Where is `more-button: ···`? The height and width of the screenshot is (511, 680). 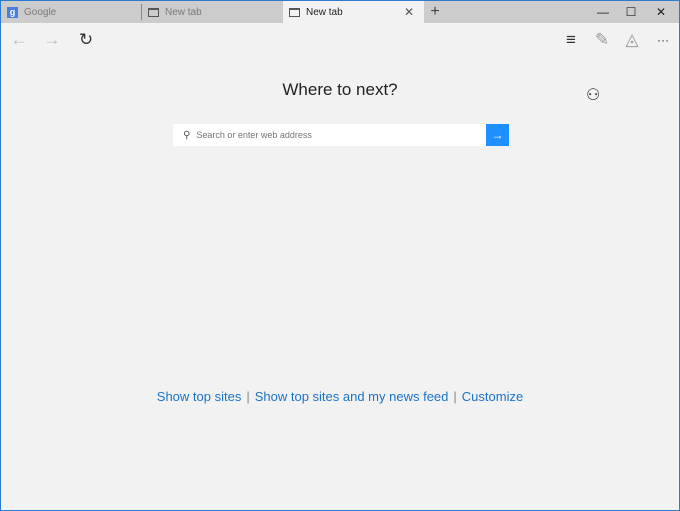
more-button: ··· is located at coordinates (663, 39).